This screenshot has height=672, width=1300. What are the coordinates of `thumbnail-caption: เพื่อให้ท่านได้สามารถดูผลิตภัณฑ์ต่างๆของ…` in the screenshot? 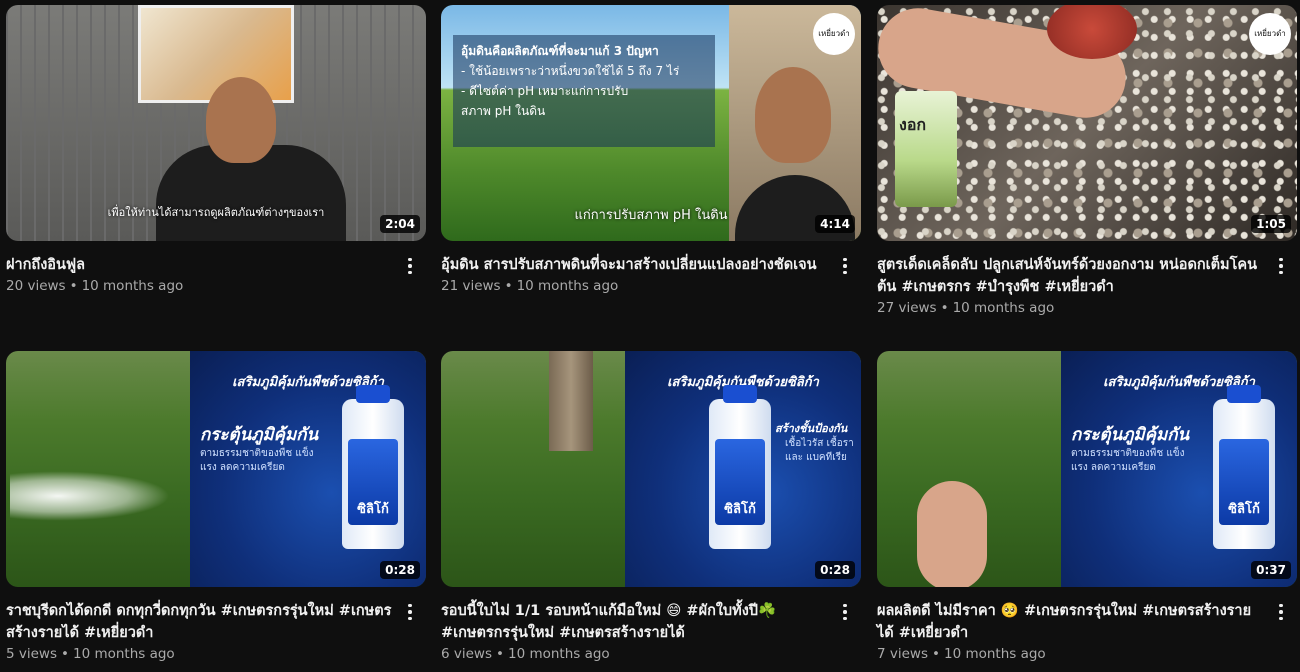 It's located at (216, 212).